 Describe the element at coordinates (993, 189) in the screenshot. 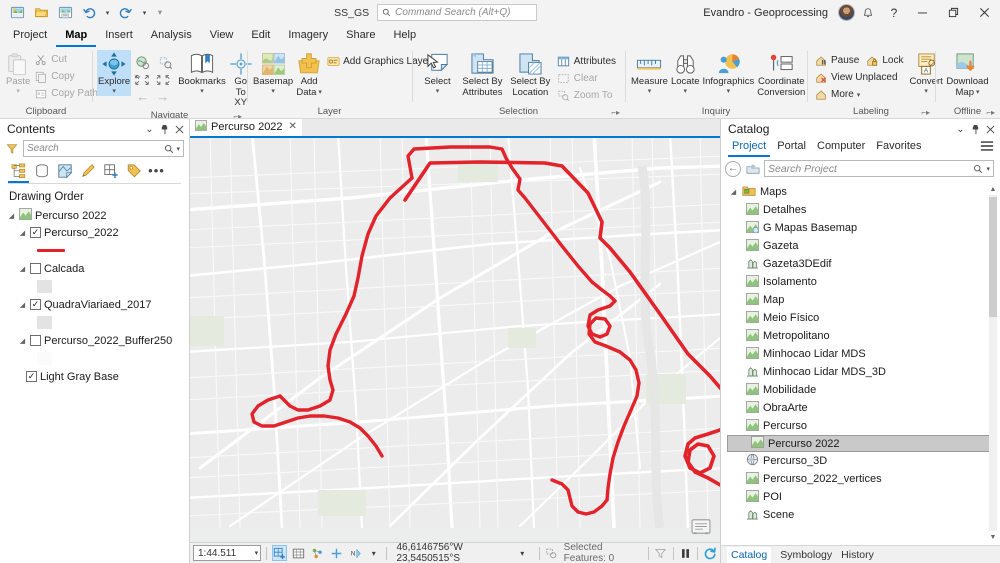

I see `scroll-up-arrow-icon: ▲` at that location.